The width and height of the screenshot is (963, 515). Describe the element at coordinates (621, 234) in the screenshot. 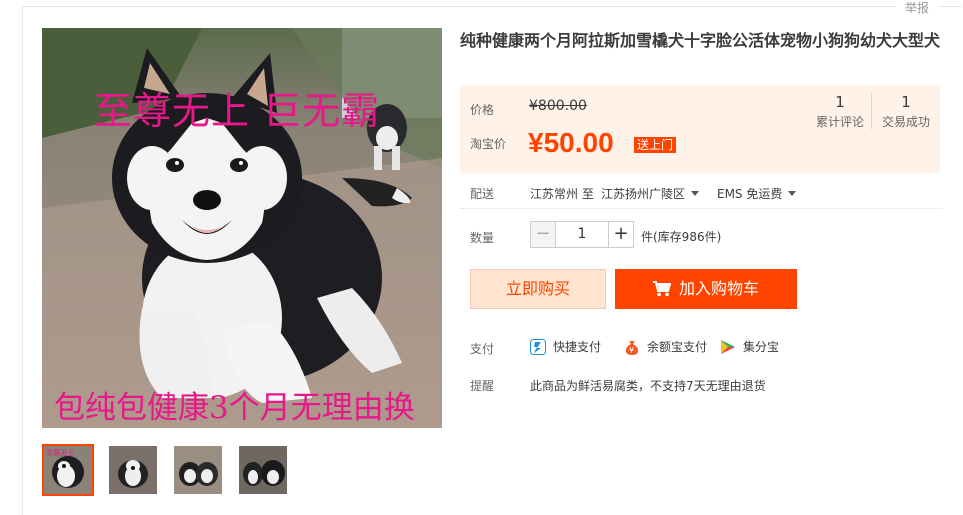

I see `quantity-increase-button: +` at that location.